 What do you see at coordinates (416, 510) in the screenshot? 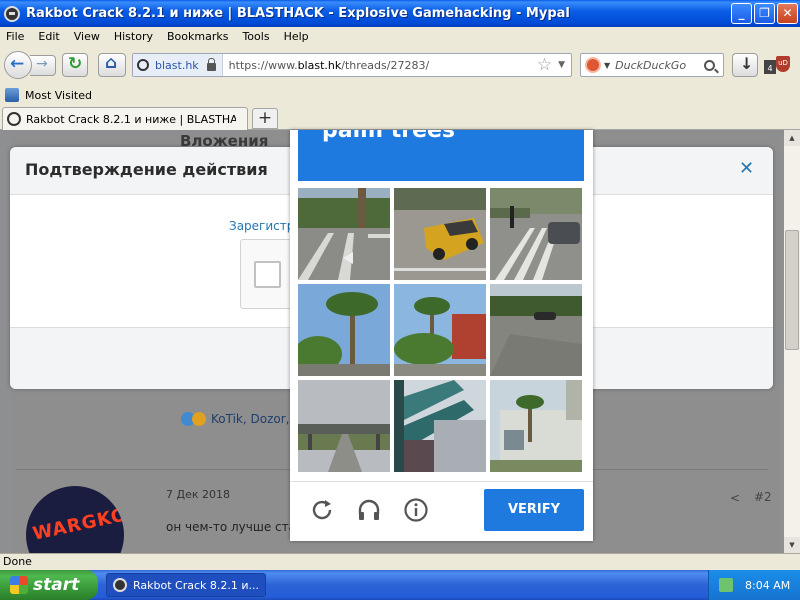
I see `info-icon` at bounding box center [416, 510].